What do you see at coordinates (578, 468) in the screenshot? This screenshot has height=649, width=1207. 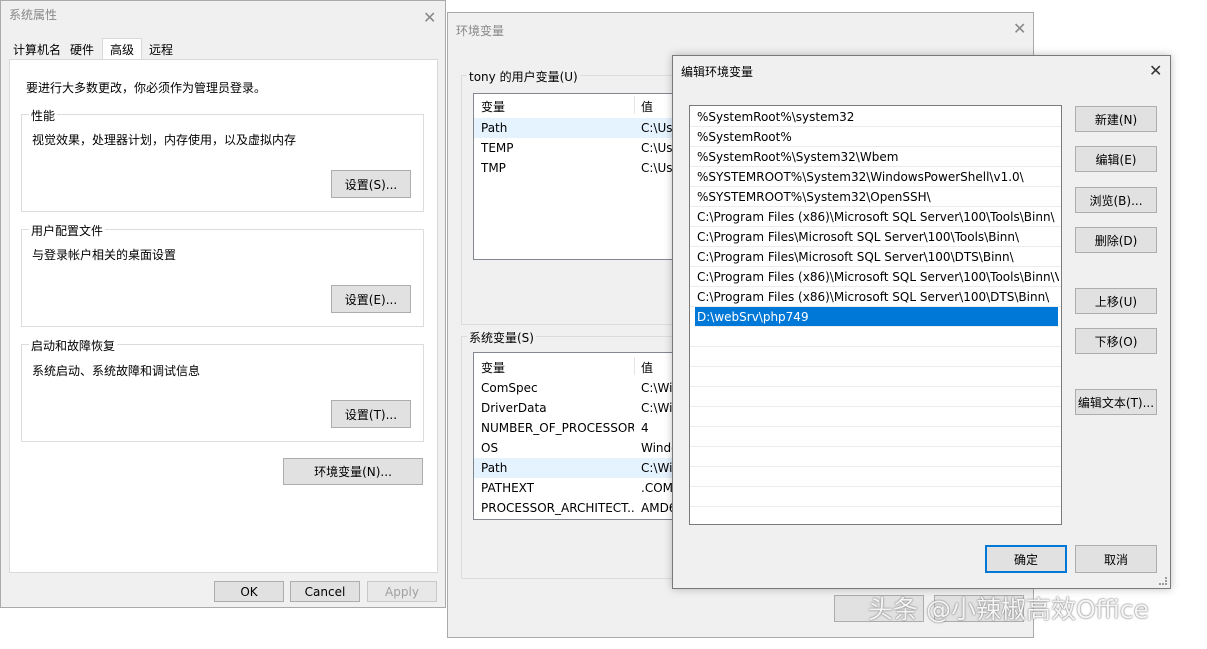 I see `table-row: Path C:\Wi` at bounding box center [578, 468].